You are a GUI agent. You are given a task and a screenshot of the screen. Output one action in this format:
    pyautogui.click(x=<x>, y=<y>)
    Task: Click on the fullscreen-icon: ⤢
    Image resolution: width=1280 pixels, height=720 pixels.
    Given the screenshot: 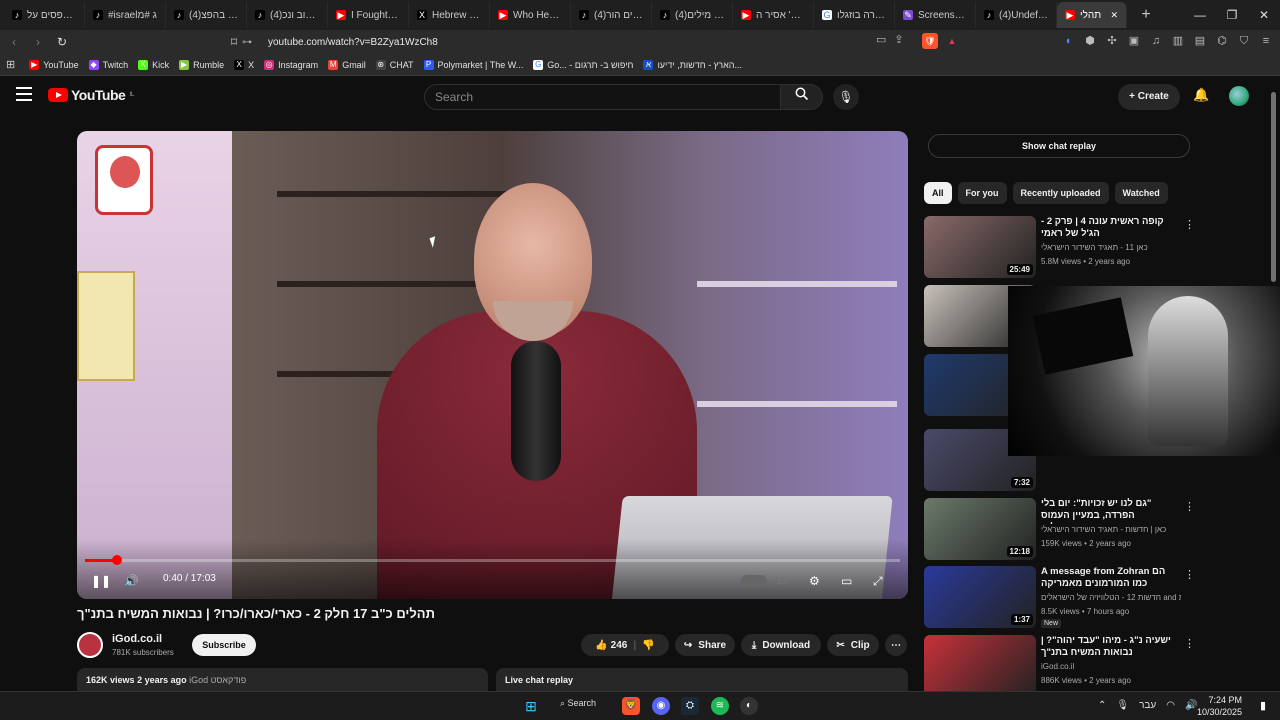 What is the action you would take?
    pyautogui.click(x=878, y=581)
    